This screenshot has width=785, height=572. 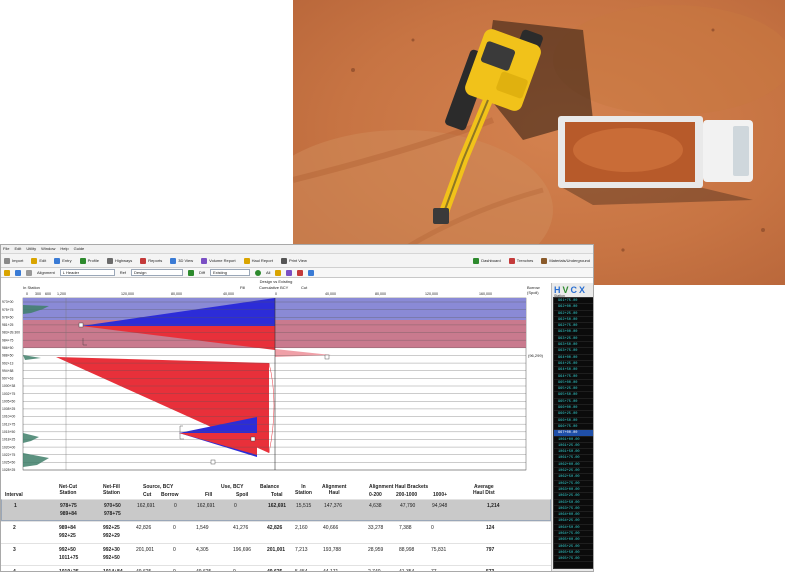 I want to click on profile-label: Profile, so click(x=93, y=260).